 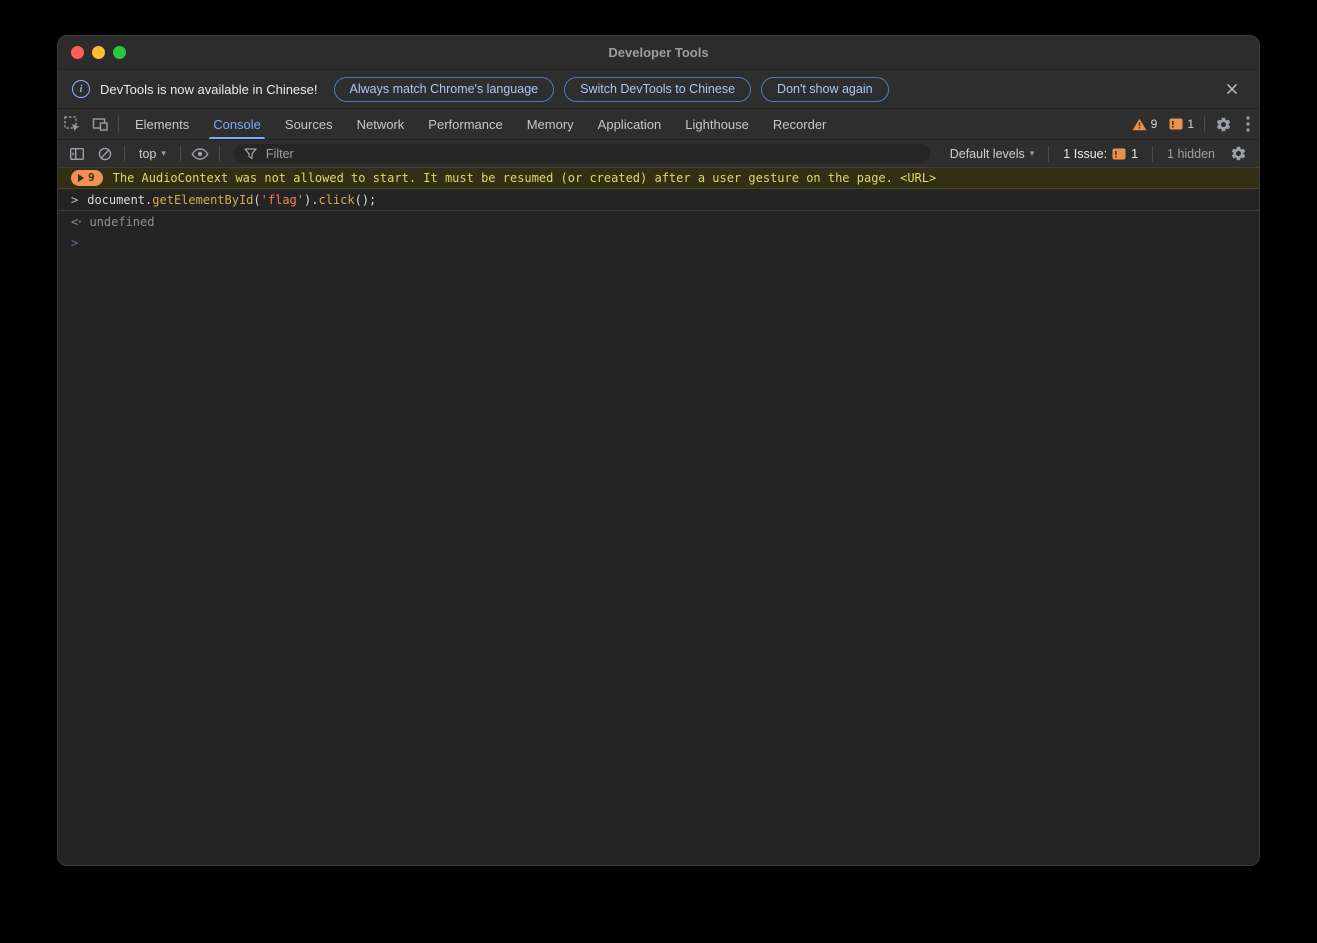 I want to click on minimize-window-button, so click(x=98, y=52).